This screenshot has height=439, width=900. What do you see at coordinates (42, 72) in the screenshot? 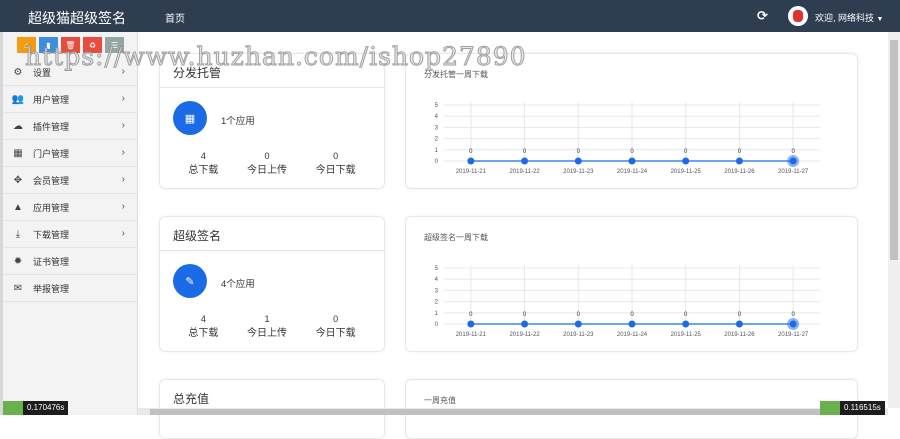
I see `sidebar-item-label: 设置` at bounding box center [42, 72].